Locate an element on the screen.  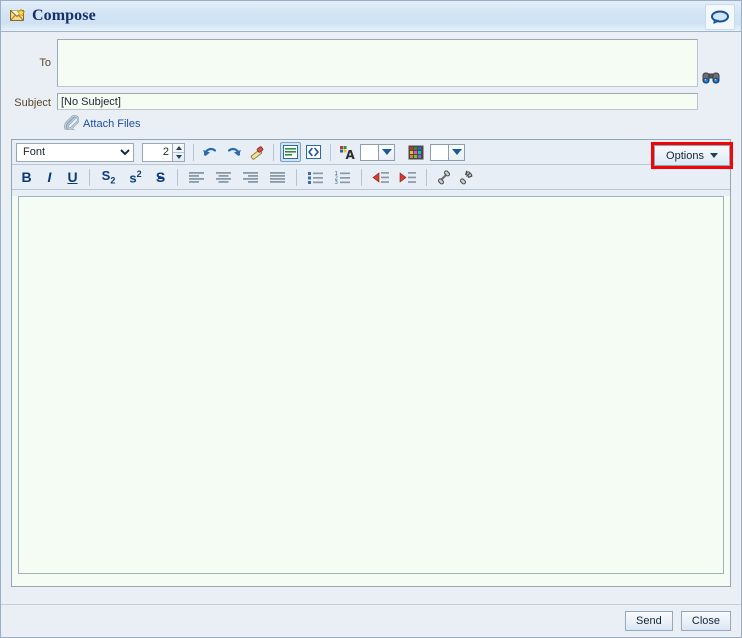
italic-icon: I is located at coordinates (49, 177).